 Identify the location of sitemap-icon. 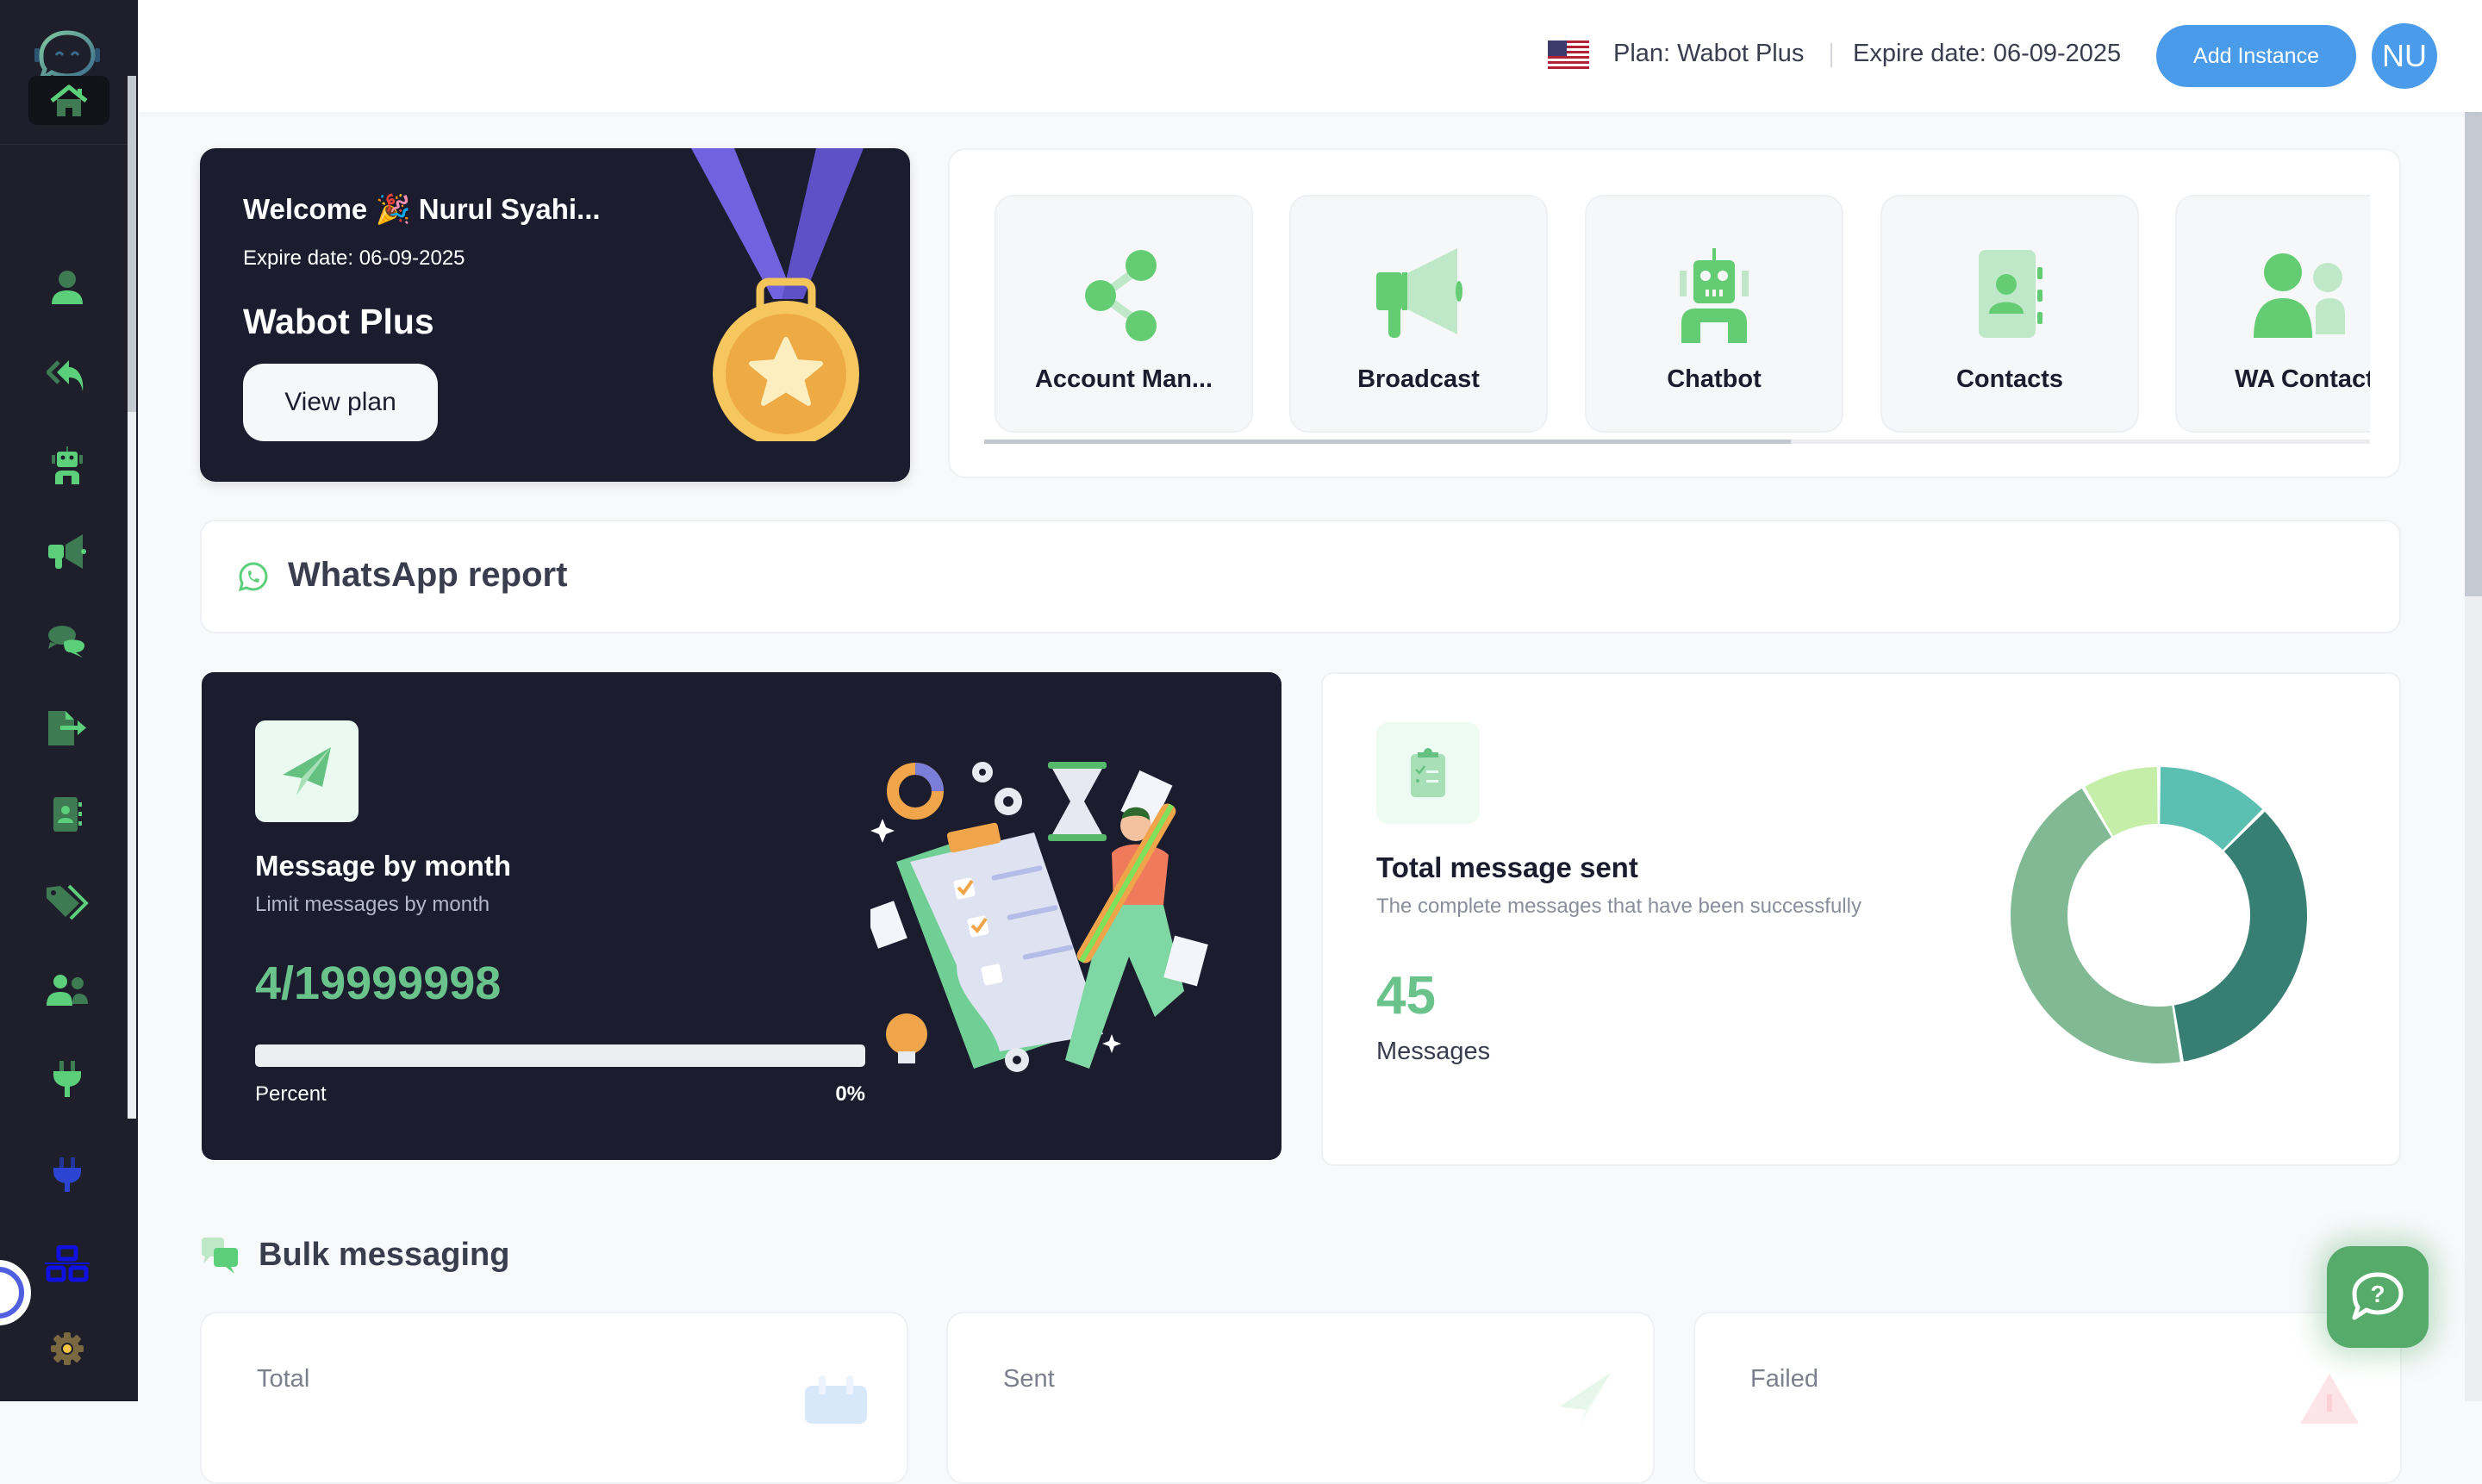
(67, 1264).